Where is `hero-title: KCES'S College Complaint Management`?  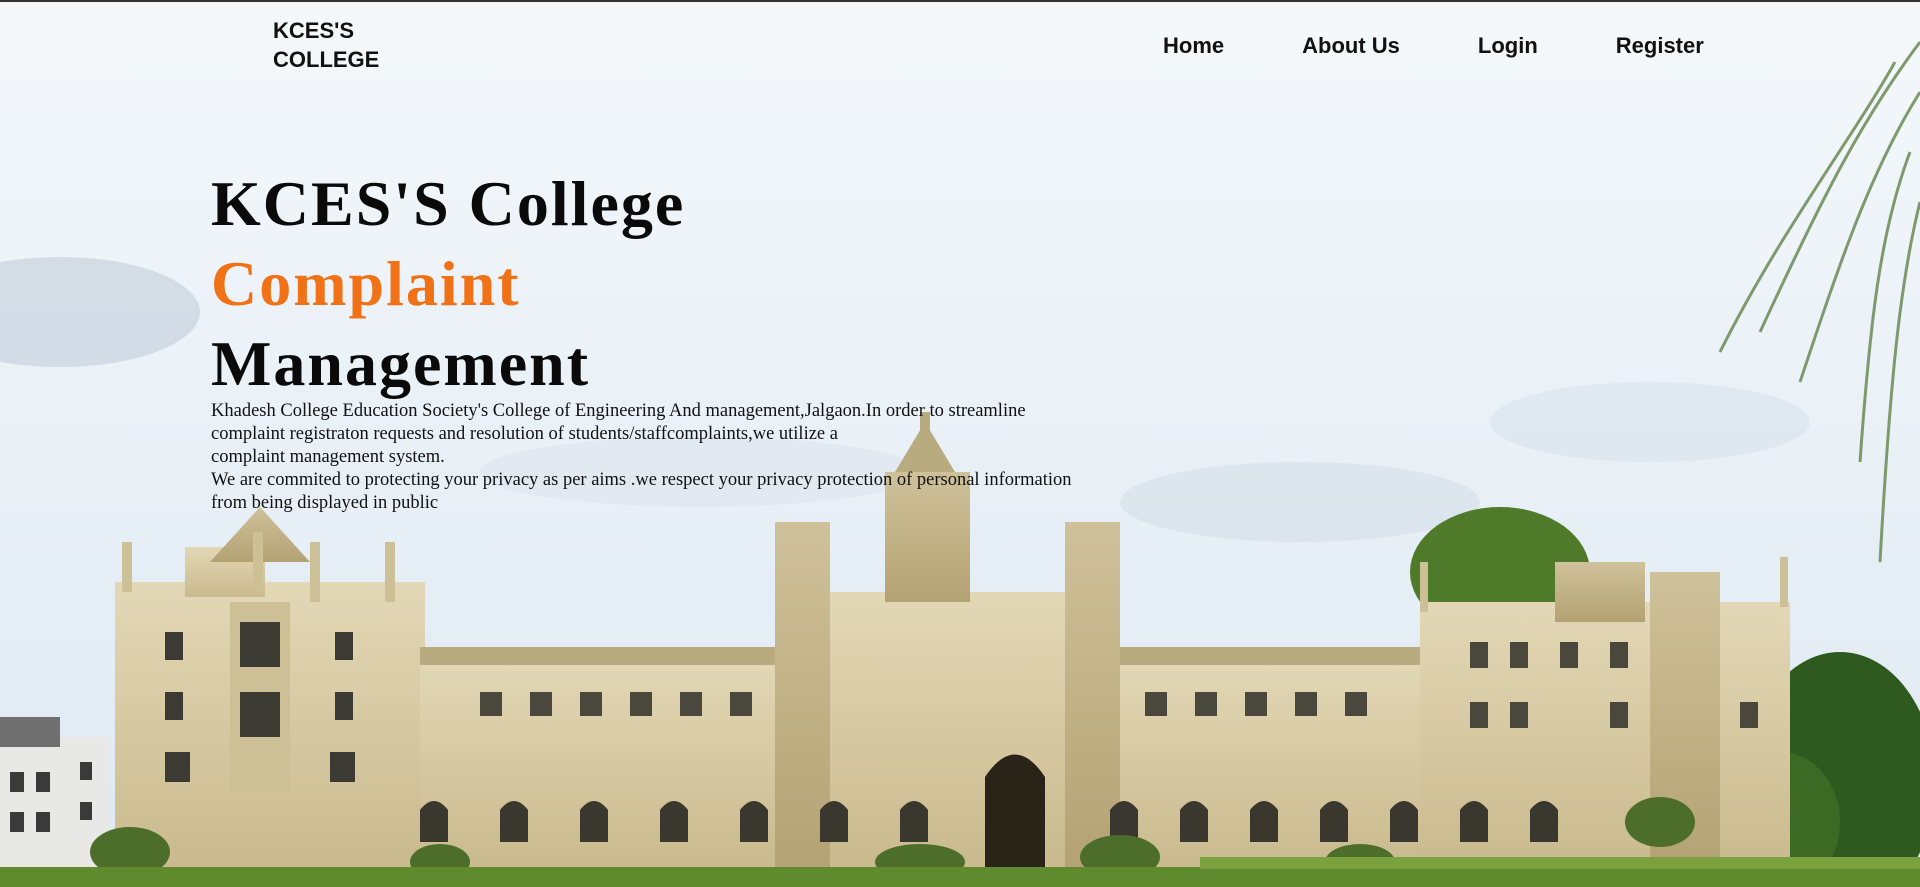
hero-title: KCES'S College Complaint Management is located at coordinates (691, 284).